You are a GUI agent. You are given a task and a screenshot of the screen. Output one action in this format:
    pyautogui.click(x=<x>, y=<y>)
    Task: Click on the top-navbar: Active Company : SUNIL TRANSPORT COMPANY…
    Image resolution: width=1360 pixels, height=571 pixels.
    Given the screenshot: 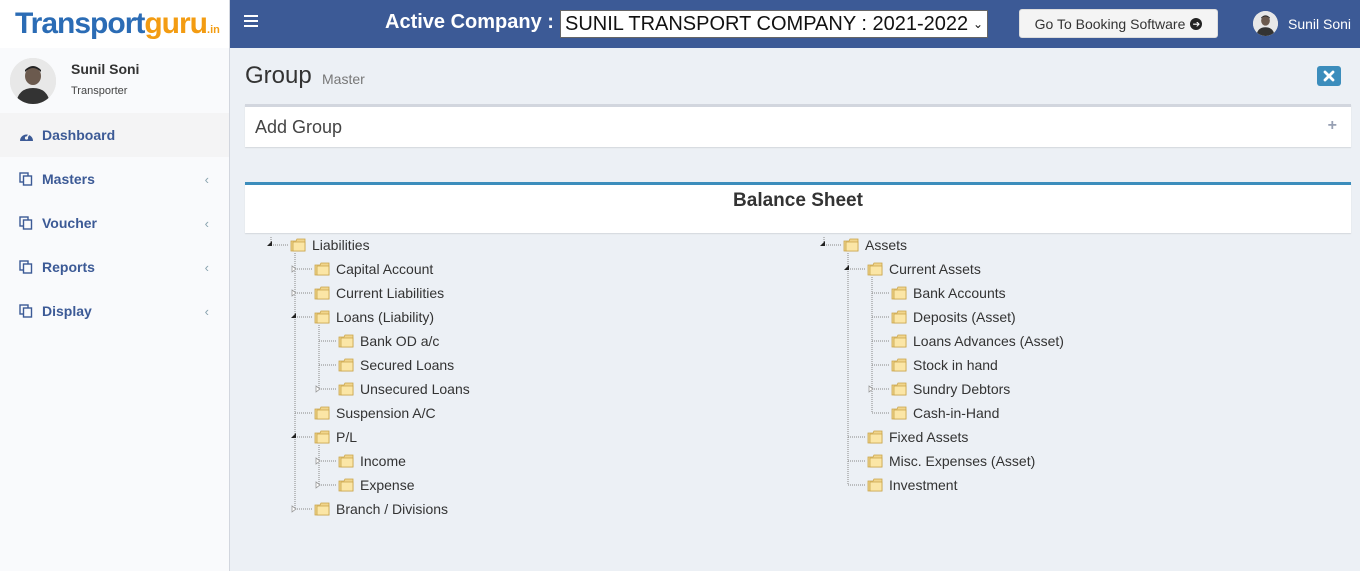 What is the action you would take?
    pyautogui.click(x=795, y=24)
    